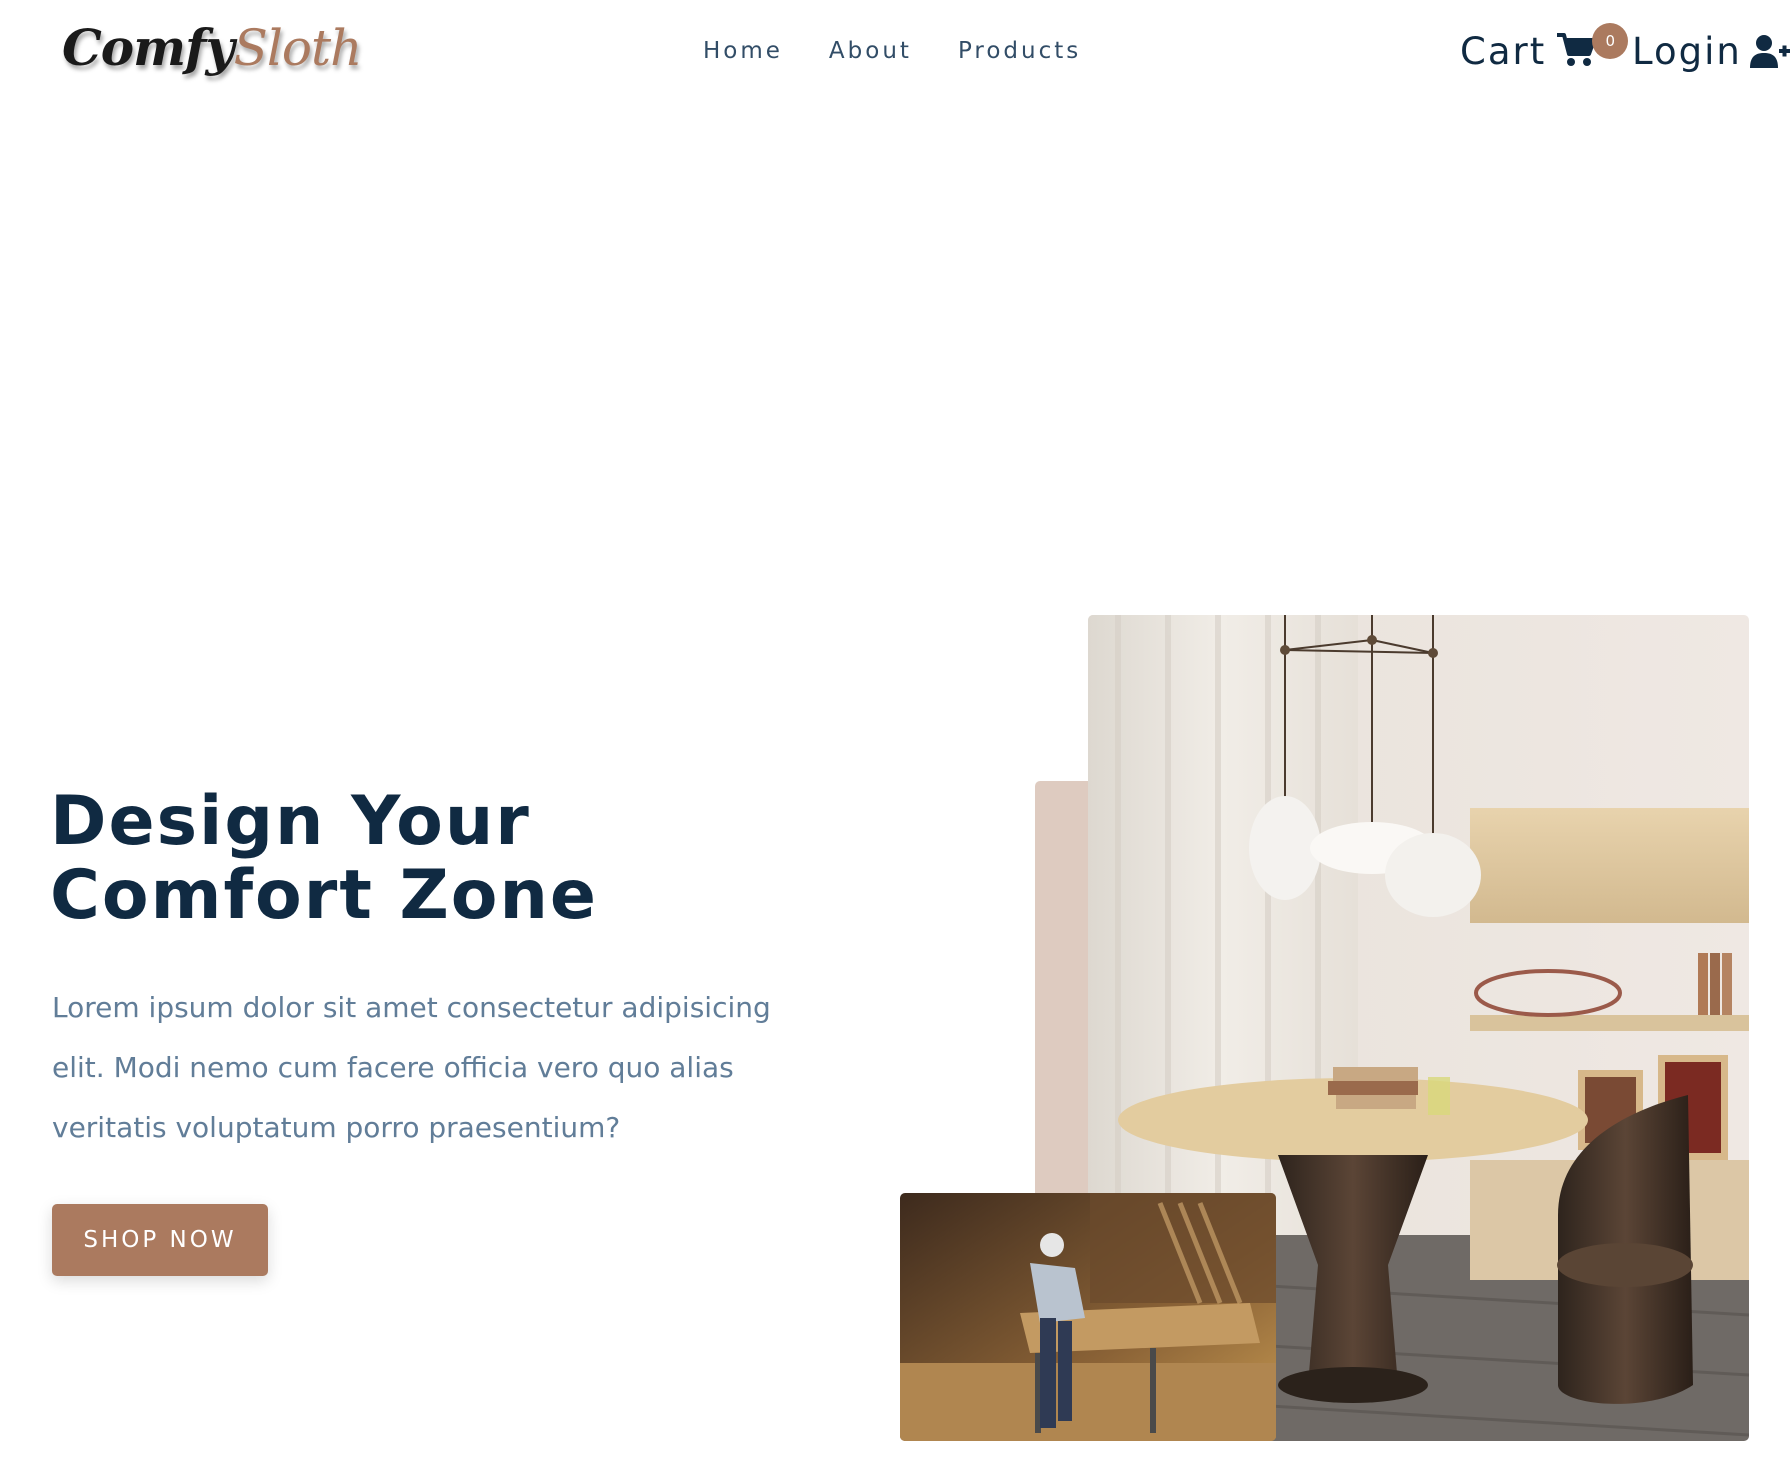 The width and height of the screenshot is (1790, 1469). I want to click on decorative-accent-block, so click(1065, 991).